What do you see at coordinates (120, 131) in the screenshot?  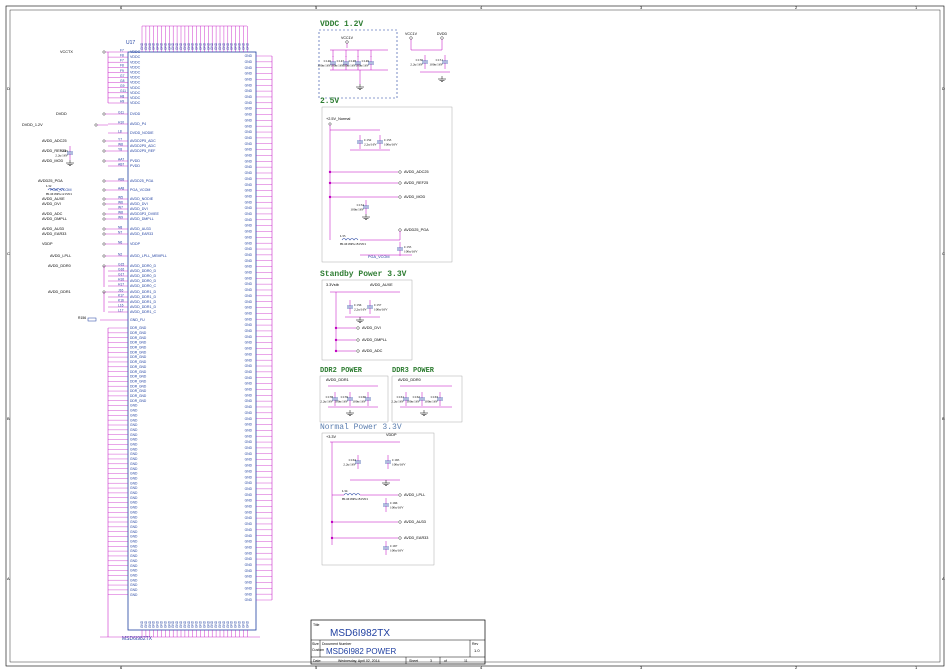 I see `ic-left-pin-num: L8` at bounding box center [120, 131].